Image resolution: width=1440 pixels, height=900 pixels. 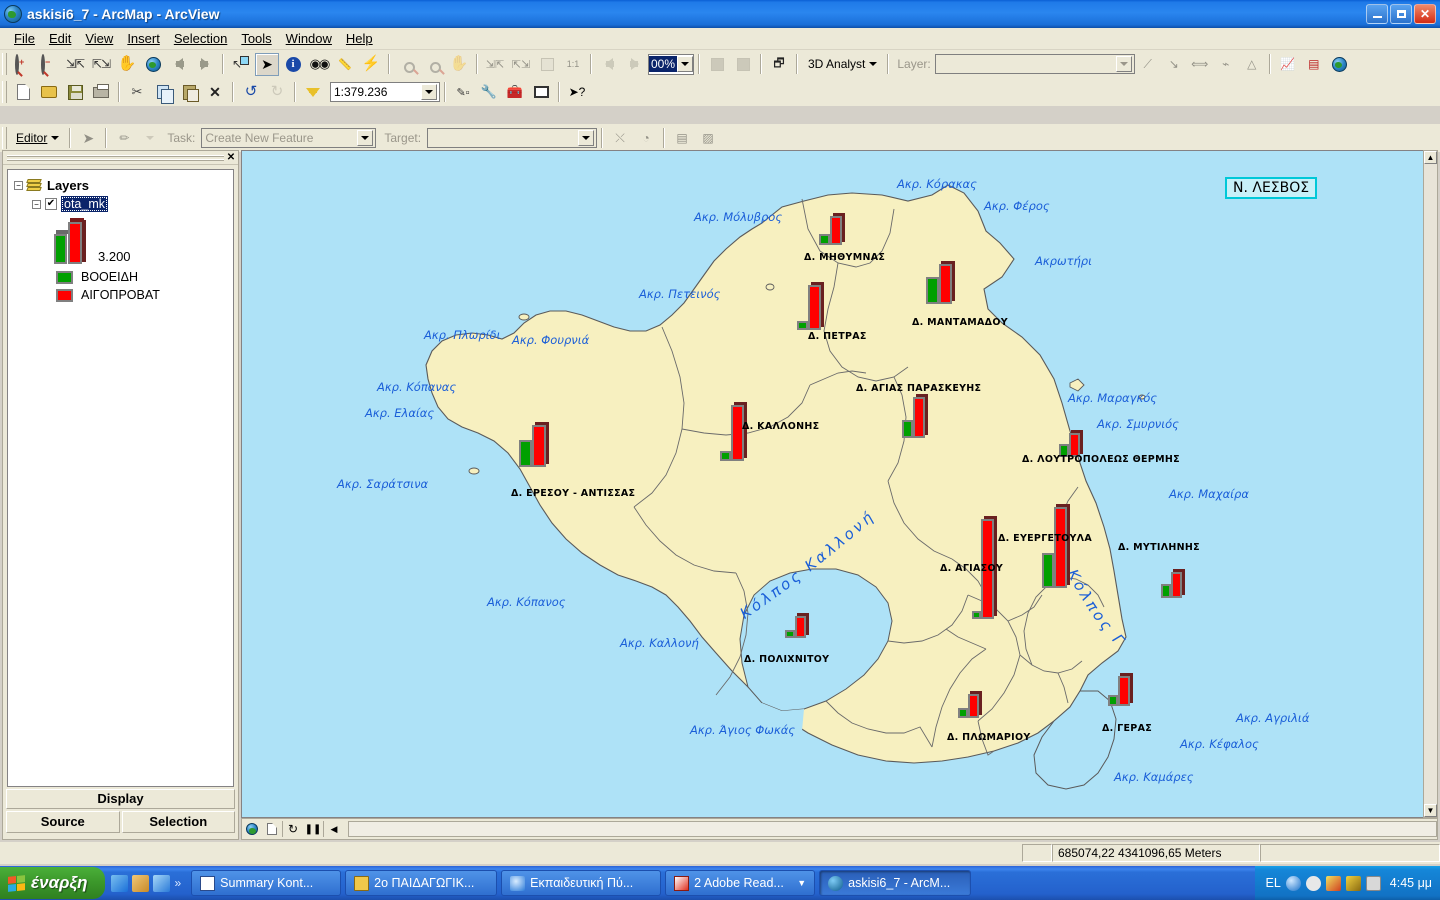 I want to click on toc-tab-source: Source, so click(x=63, y=822).